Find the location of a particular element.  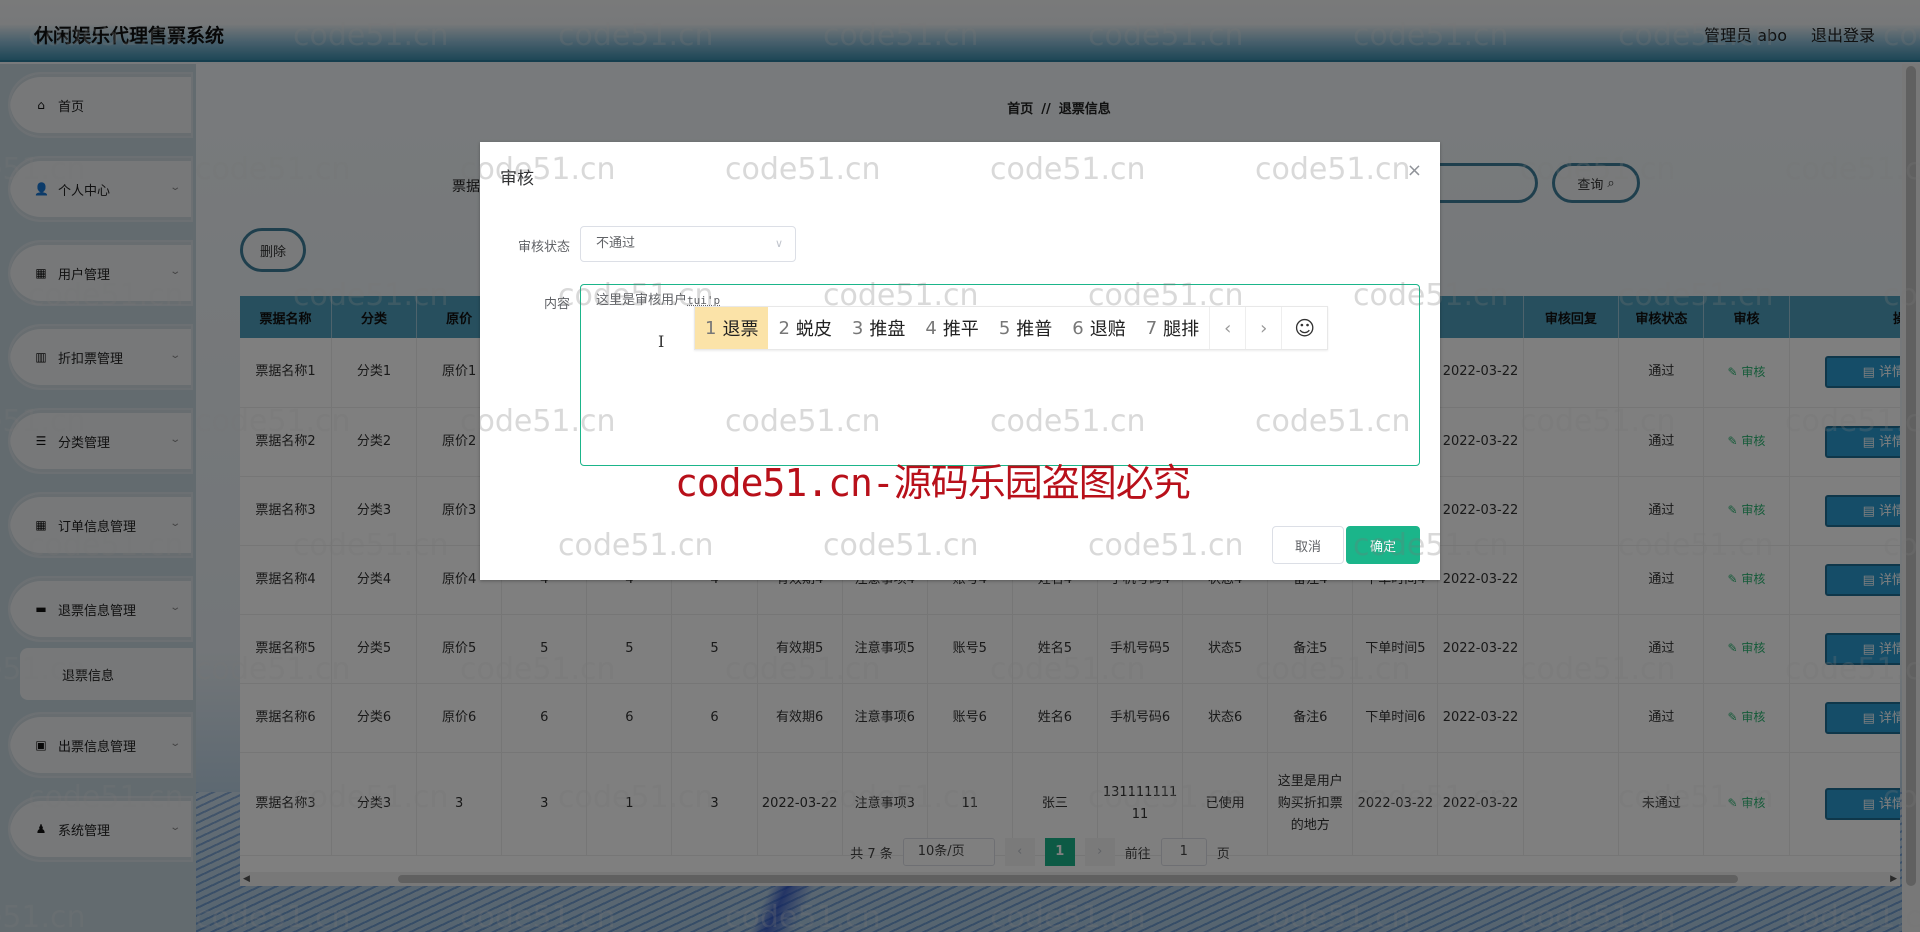

watermark-banner: code51.cn-源码乐园盗图必究 is located at coordinates (933, 483).